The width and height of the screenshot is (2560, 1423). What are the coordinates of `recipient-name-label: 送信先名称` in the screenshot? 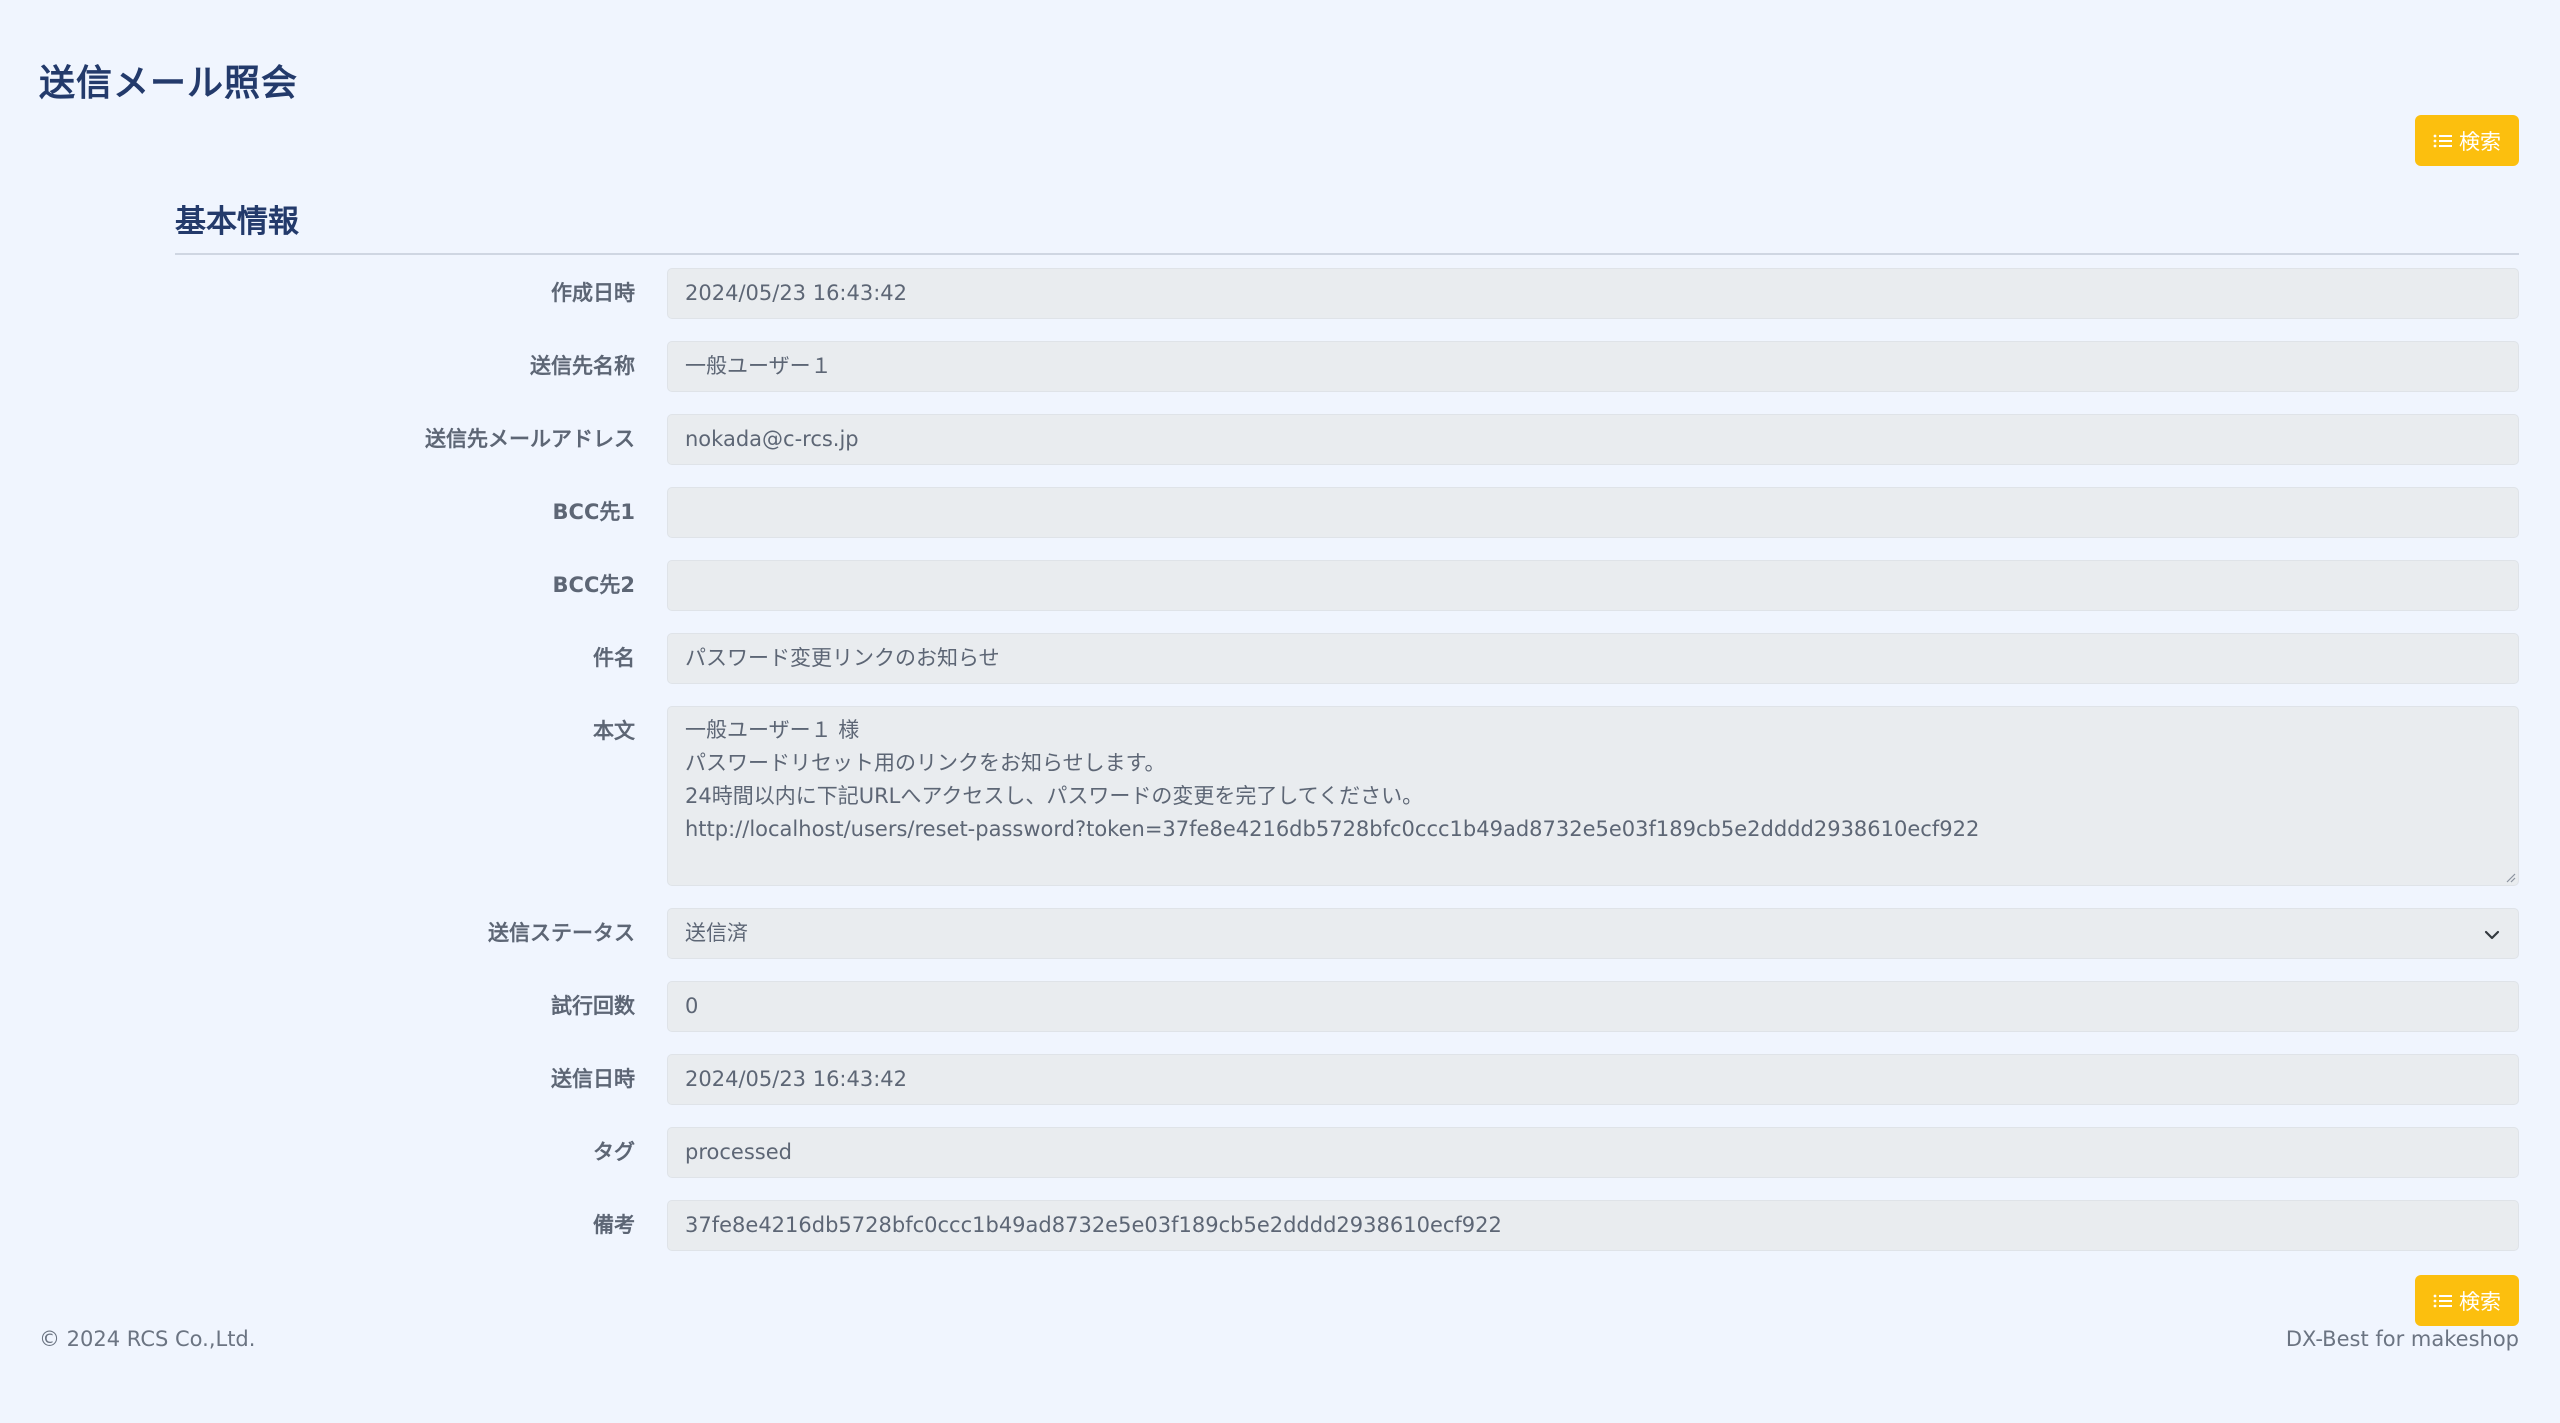 It's located at (582, 366).